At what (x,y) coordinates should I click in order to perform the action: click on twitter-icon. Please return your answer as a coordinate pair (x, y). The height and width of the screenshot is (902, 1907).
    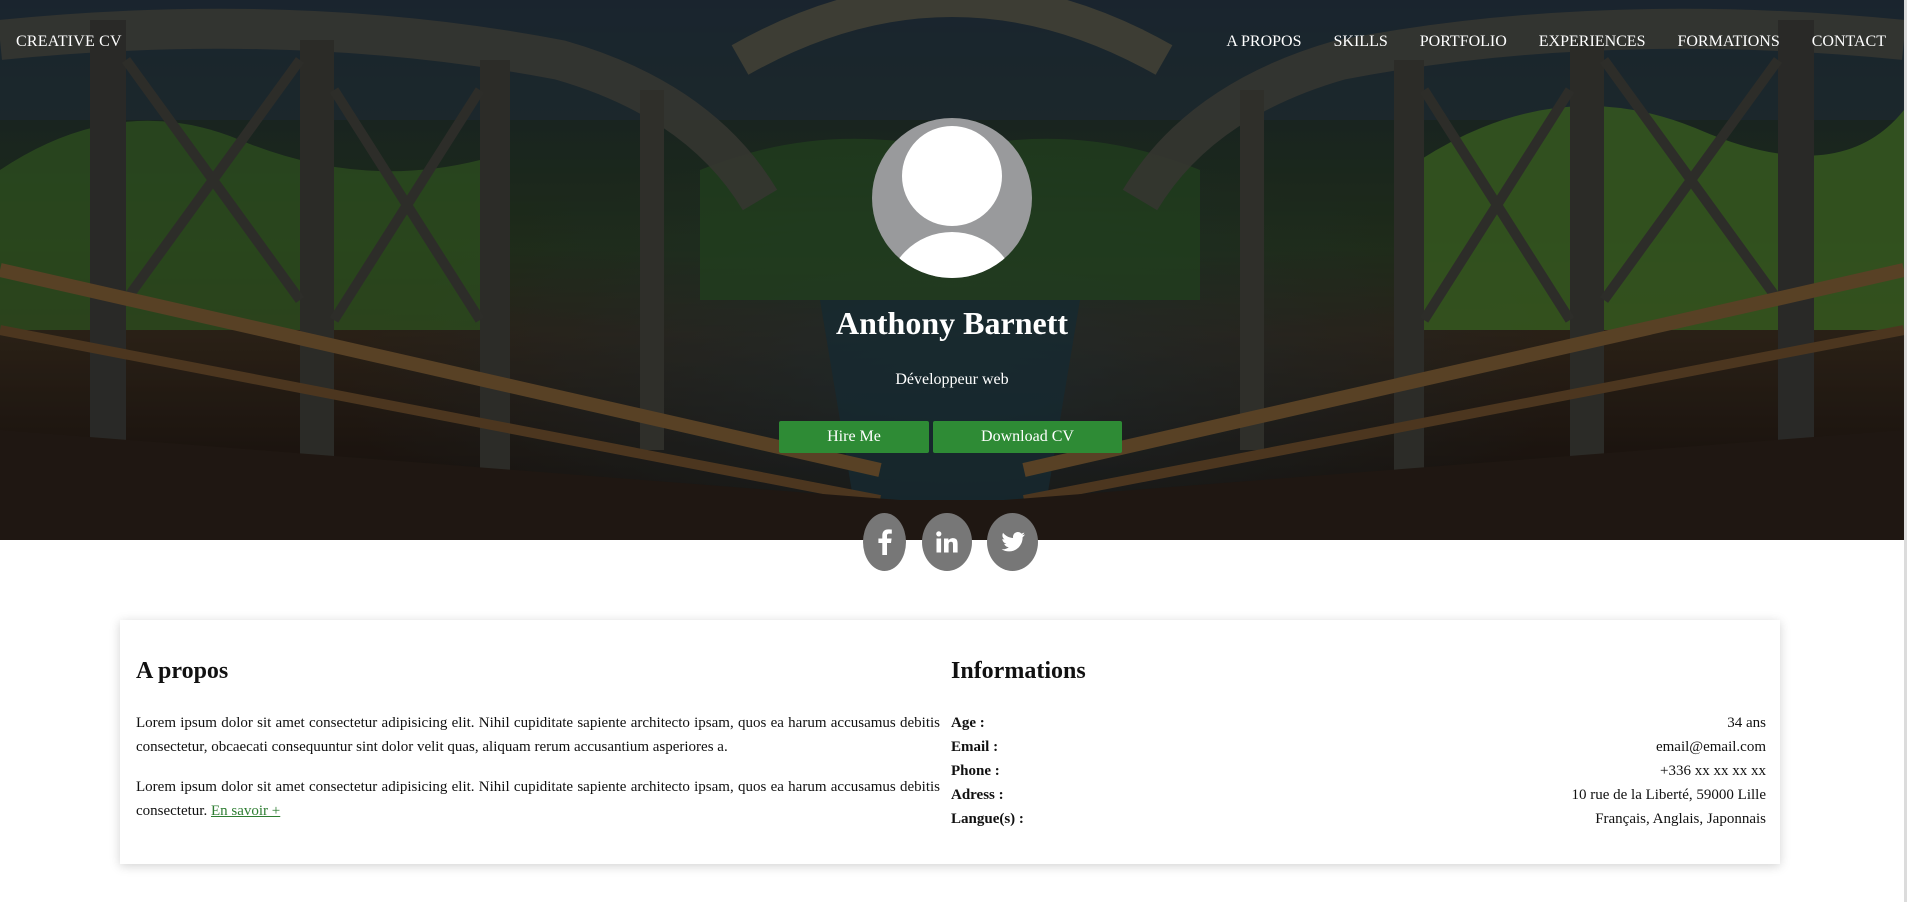
    Looking at the image, I should click on (1013, 542).